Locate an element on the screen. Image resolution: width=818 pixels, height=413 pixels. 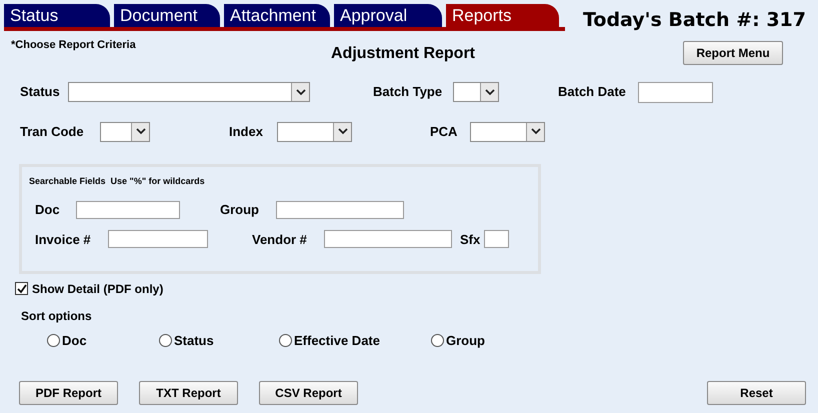
report-button: CSV Report is located at coordinates (308, 393).